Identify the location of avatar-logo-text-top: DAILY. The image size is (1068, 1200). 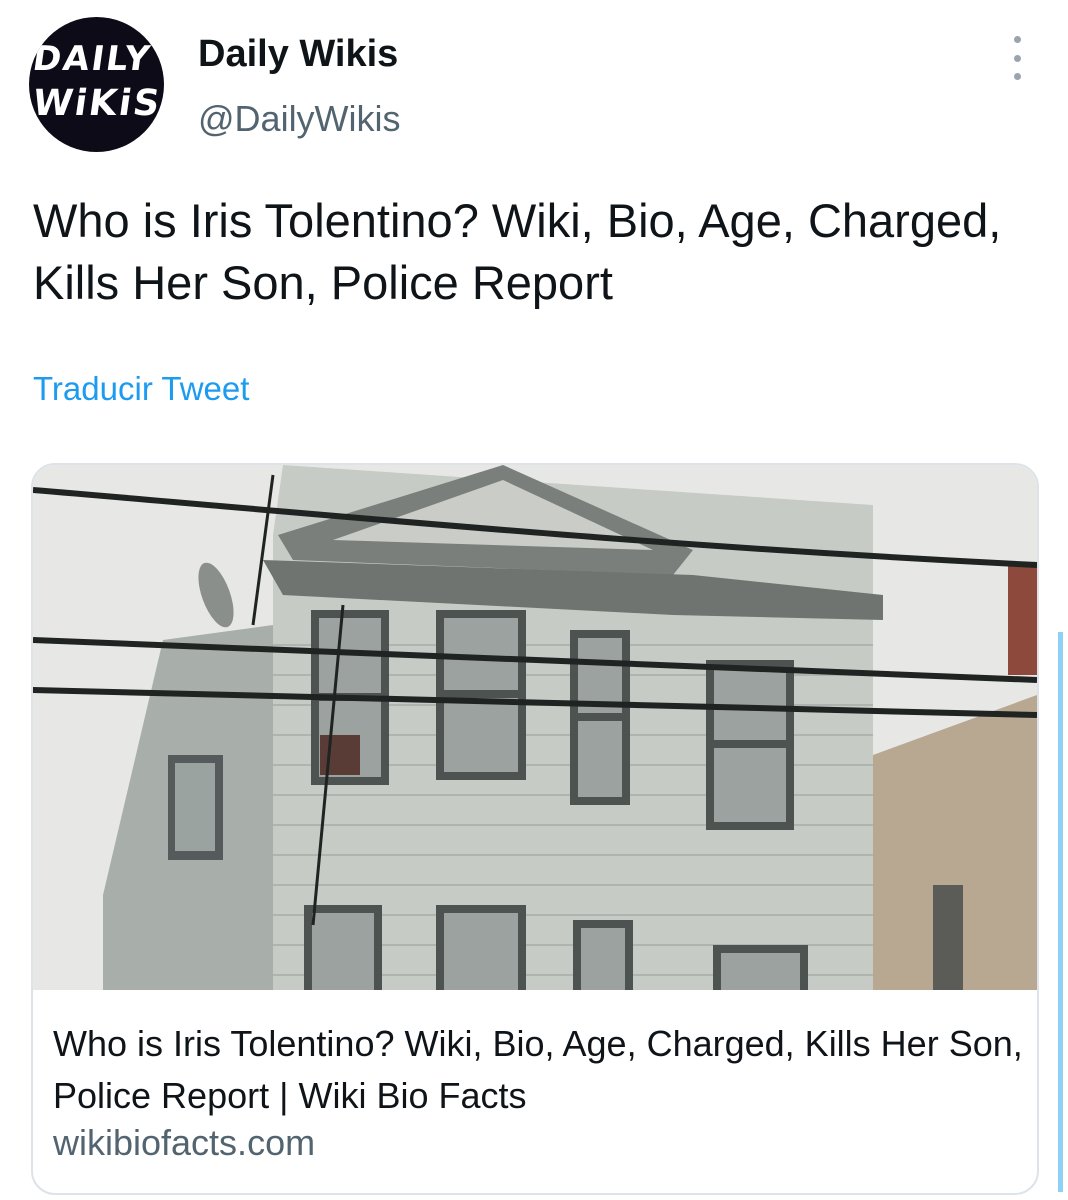
(92, 59).